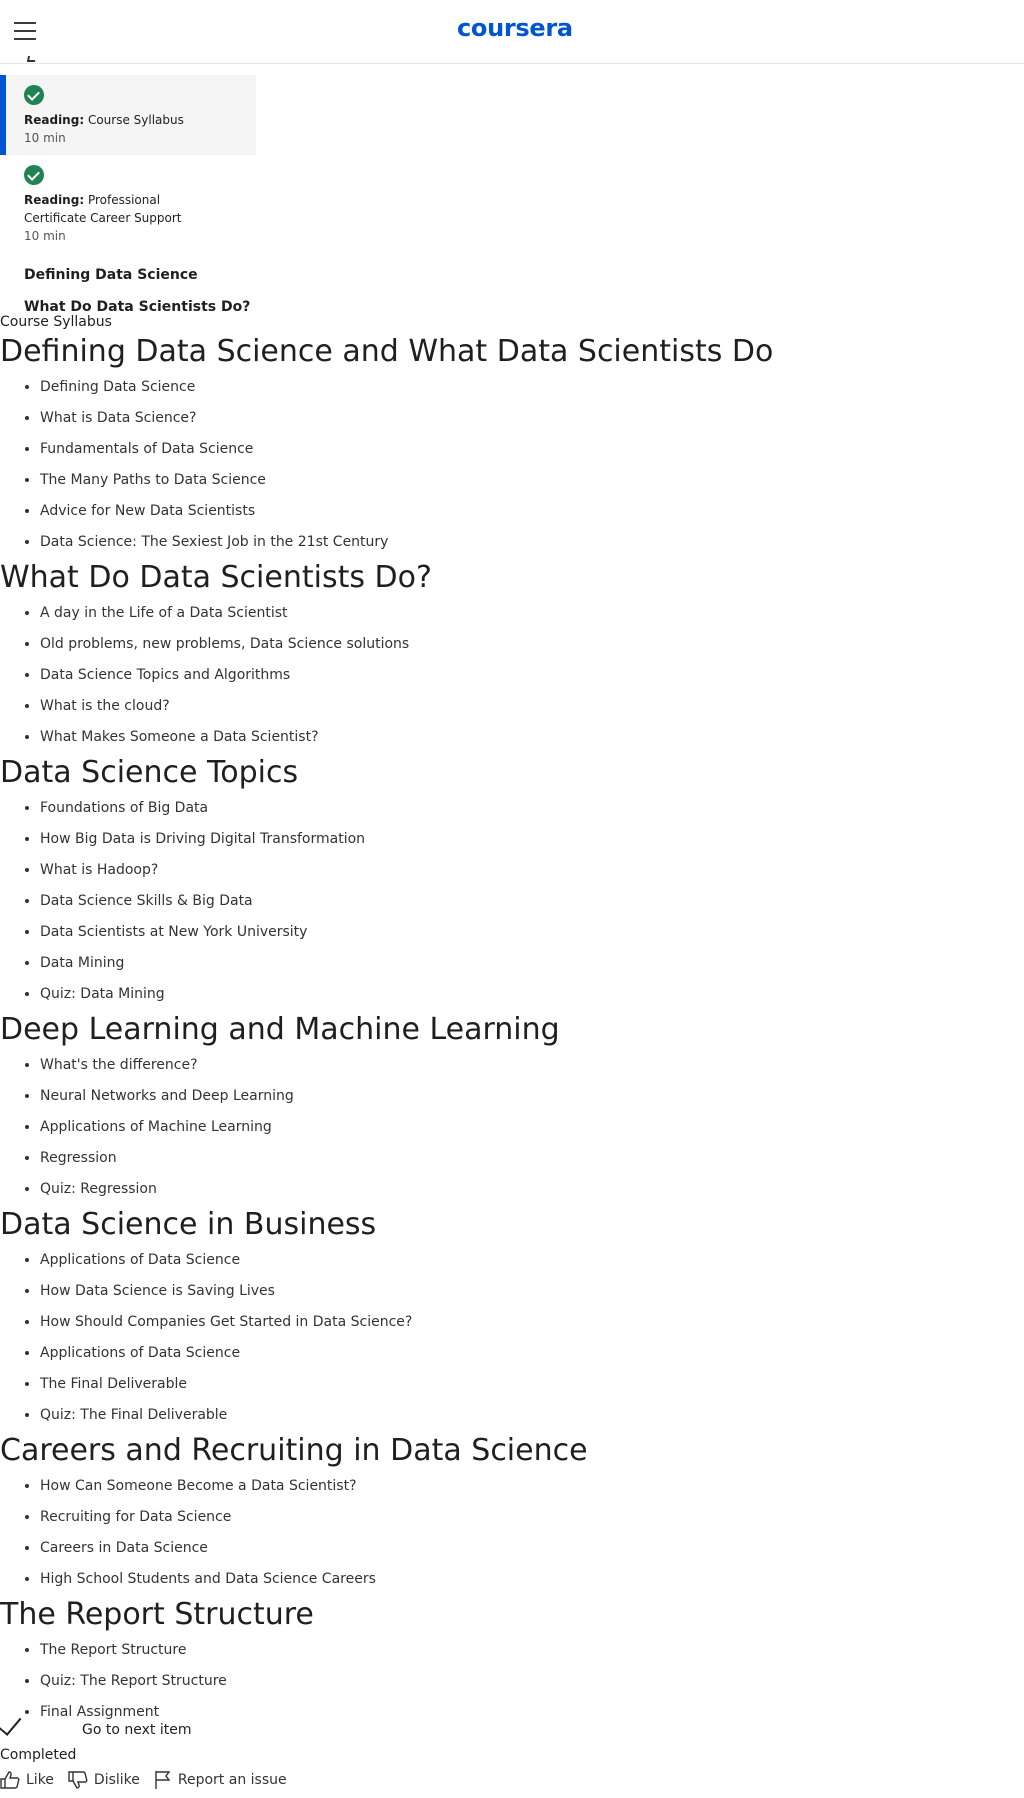 This screenshot has width=1024, height=1798. What do you see at coordinates (532, 1065) in the screenshot?
I see `list-item: What's the difference?` at bounding box center [532, 1065].